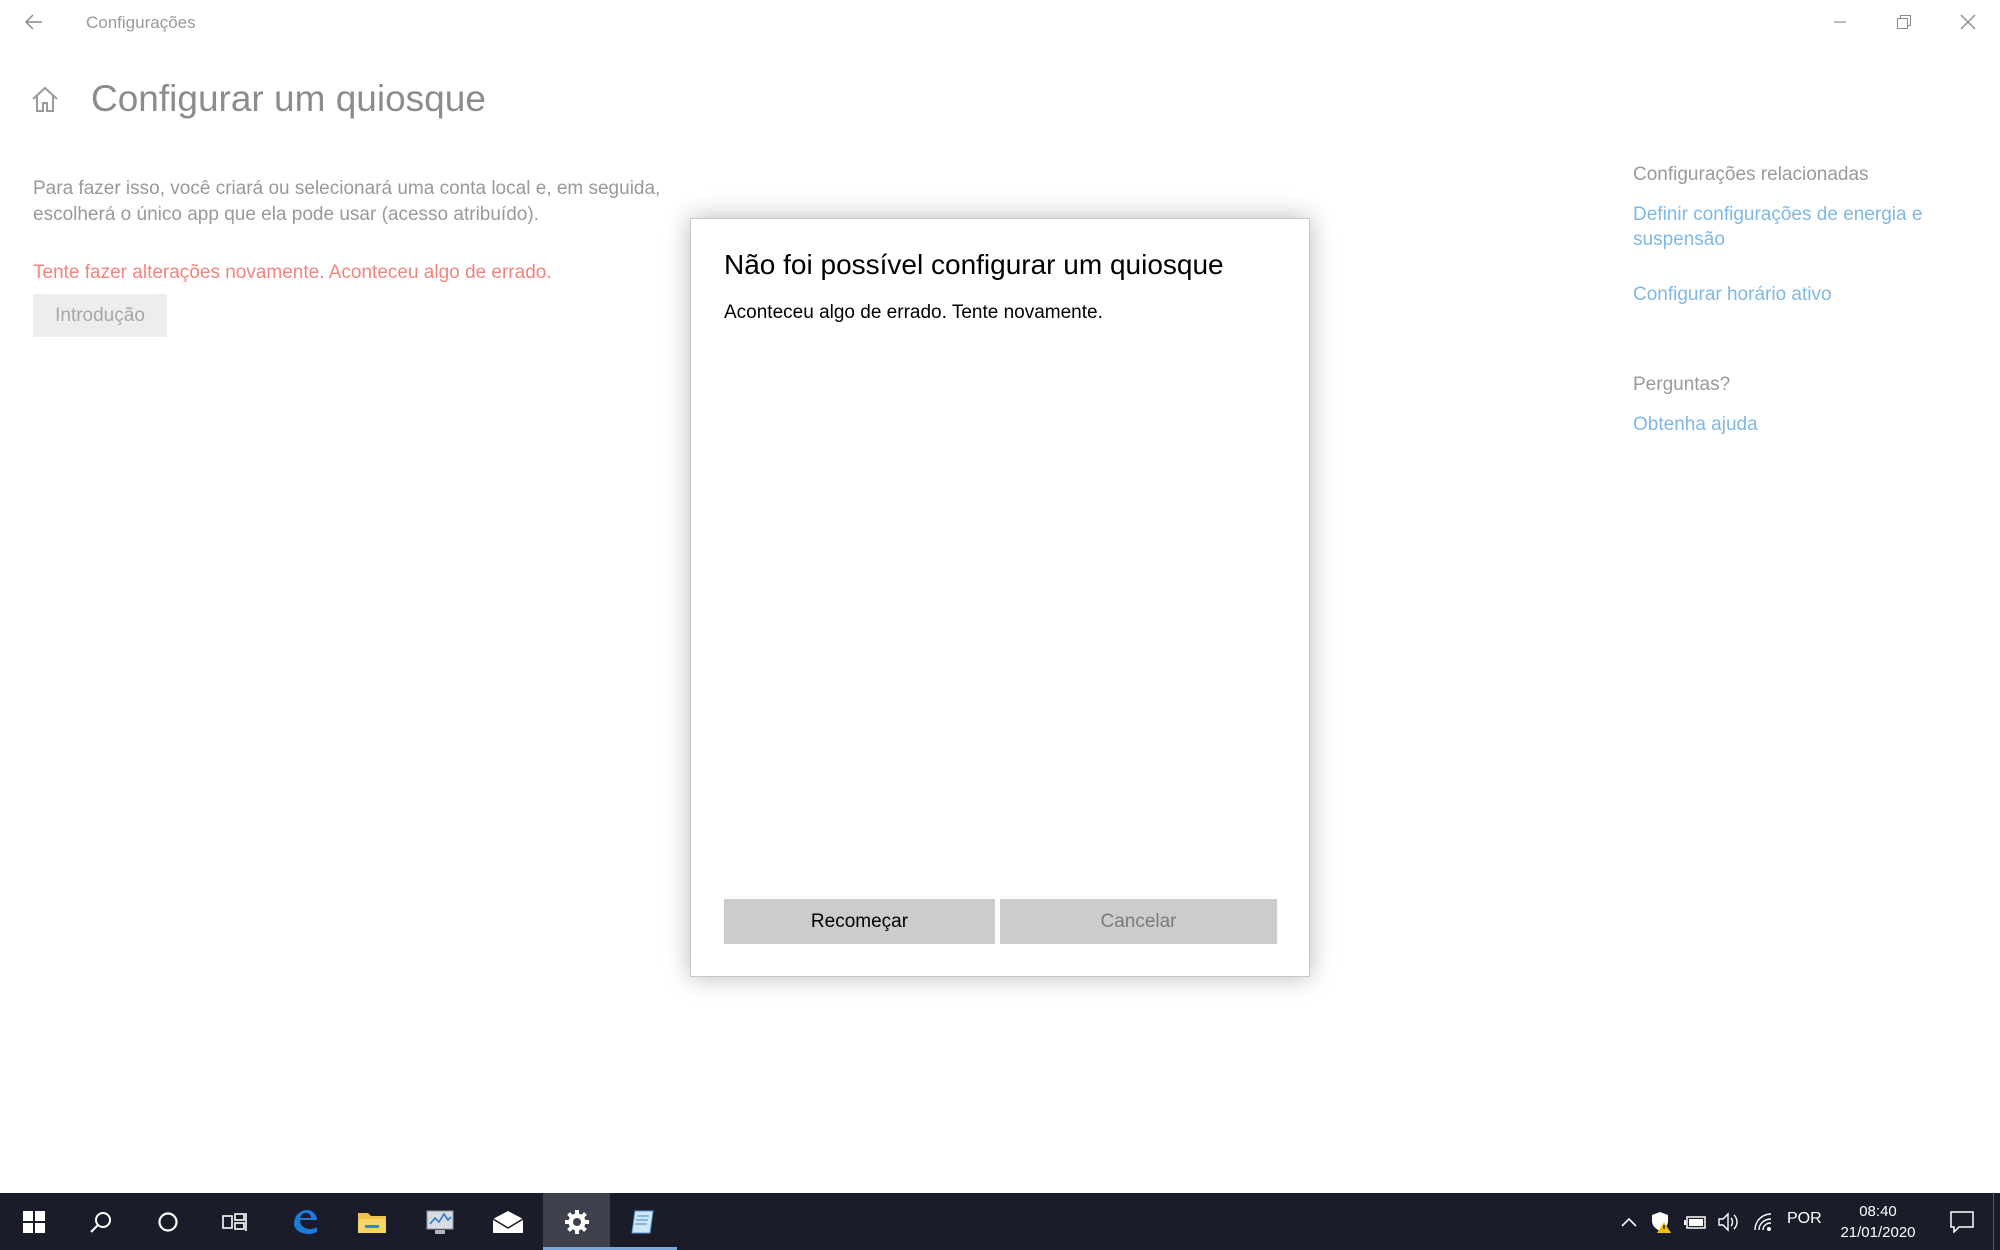 The height and width of the screenshot is (1250, 2000). I want to click on intro-button: Introdução, so click(100, 315).